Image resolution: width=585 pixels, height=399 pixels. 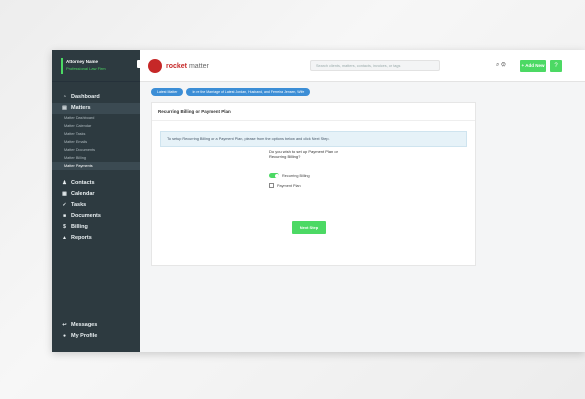 What do you see at coordinates (96, 108) in the screenshot?
I see `sidebar-item-matters: ▤ Matters` at bounding box center [96, 108].